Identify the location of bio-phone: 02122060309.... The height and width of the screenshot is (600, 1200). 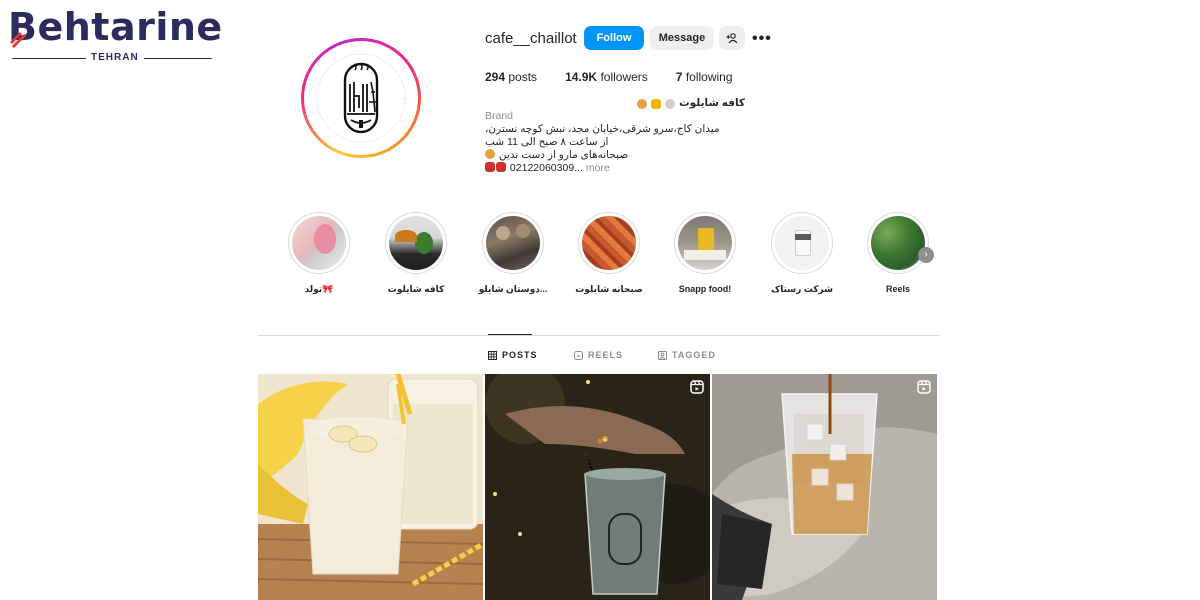
(546, 168).